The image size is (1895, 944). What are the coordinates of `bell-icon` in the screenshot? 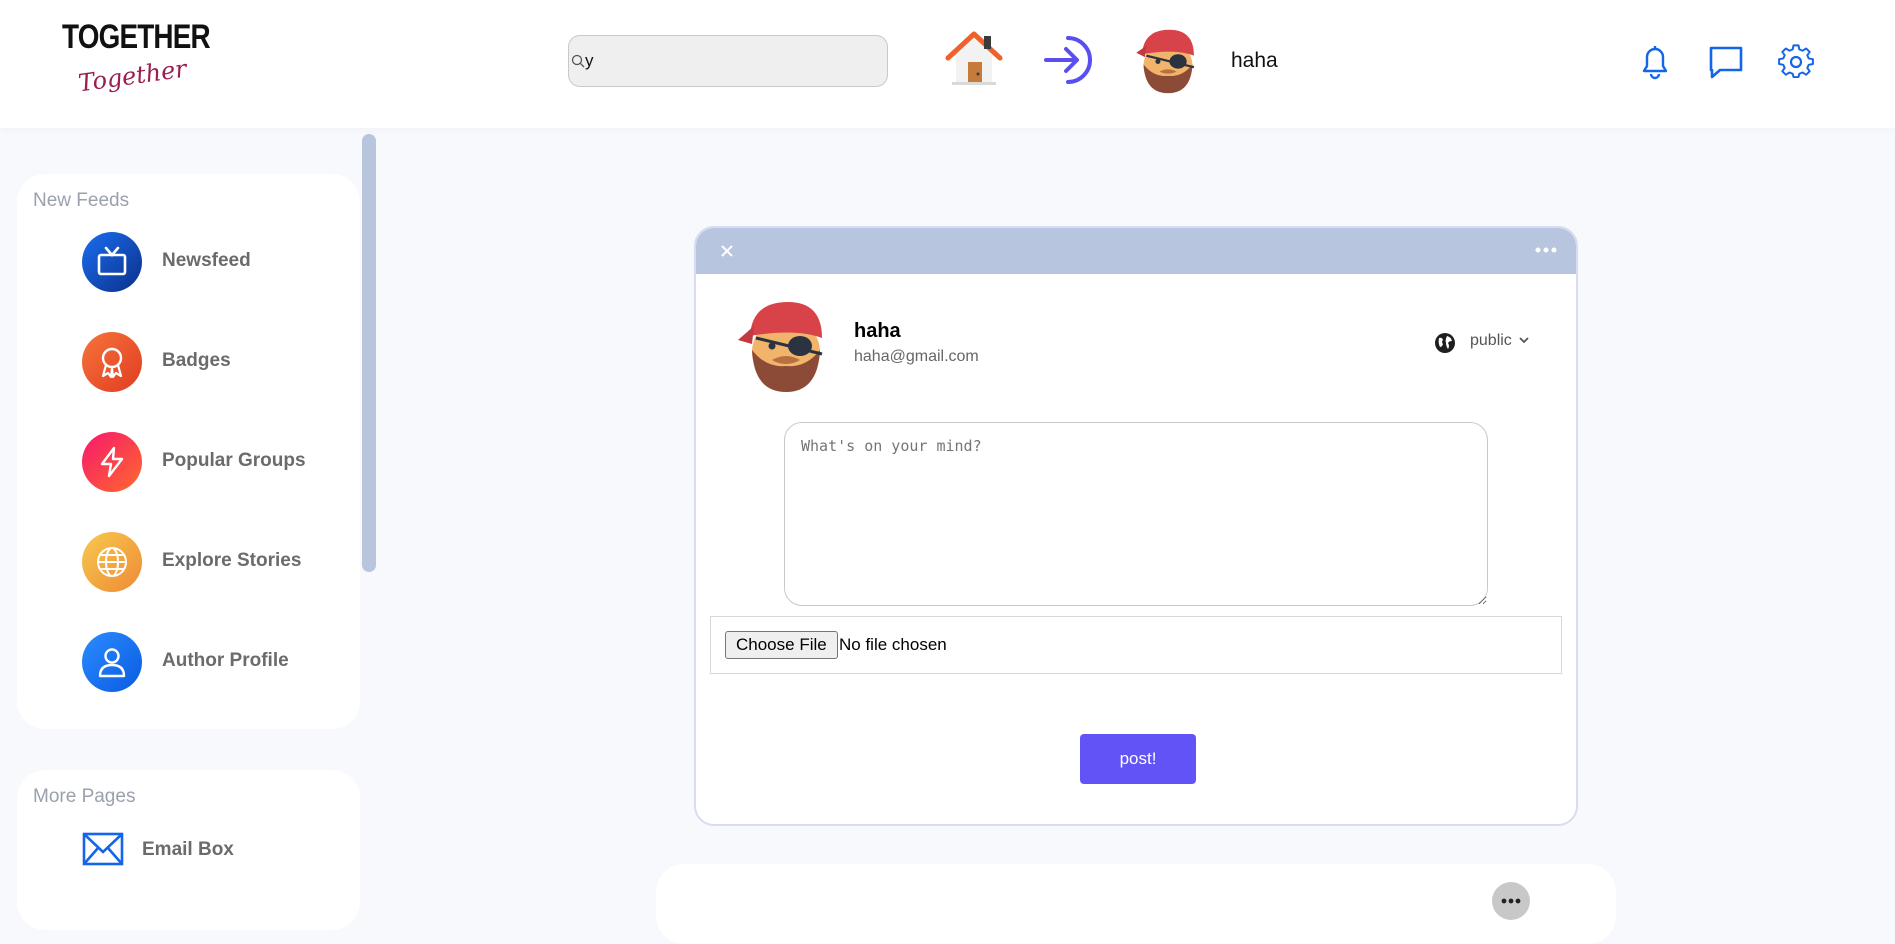 It's located at (1655, 62).